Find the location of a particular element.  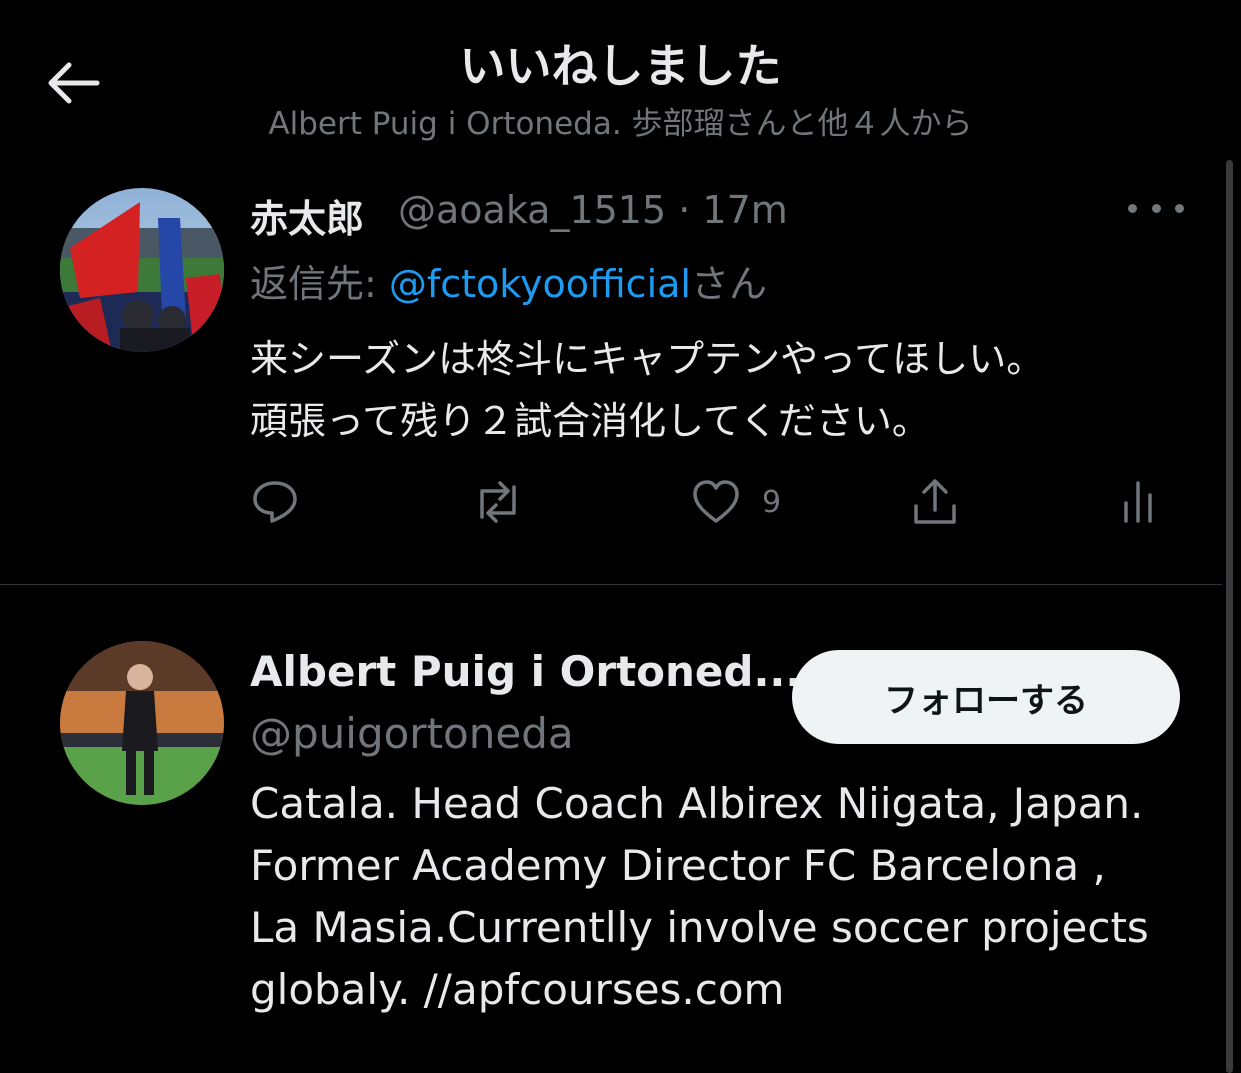

tweet-text-line: 来シーズンは柊斗にキャプテンやってほしい。 is located at coordinates (647, 359).